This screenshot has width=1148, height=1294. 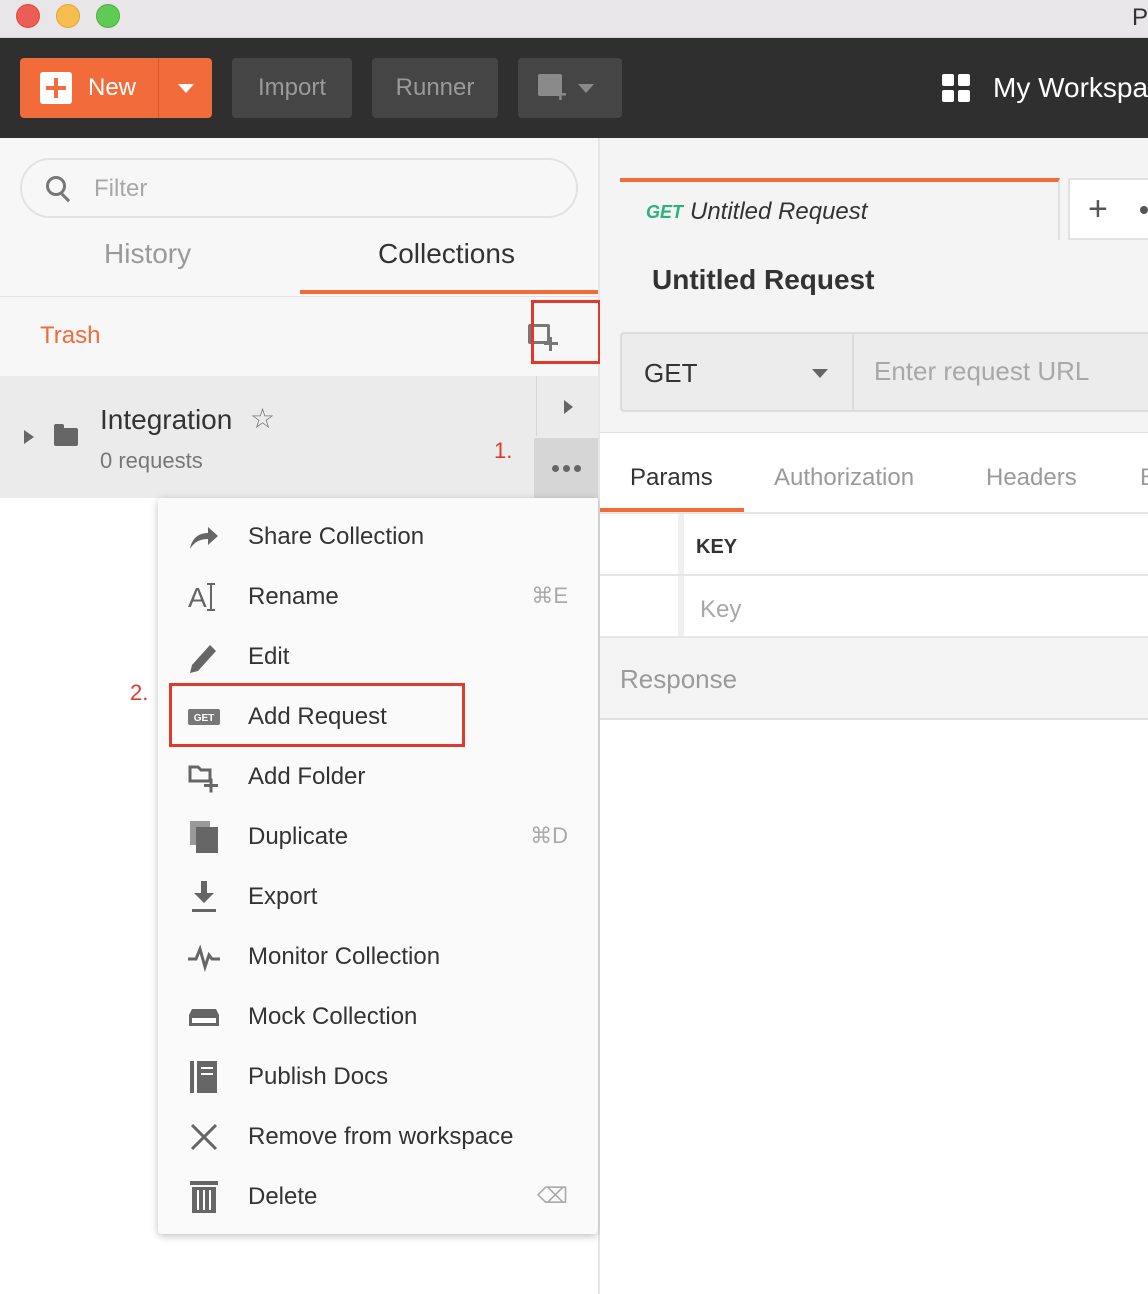 I want to click on step2-annotation: 2., so click(x=139, y=692).